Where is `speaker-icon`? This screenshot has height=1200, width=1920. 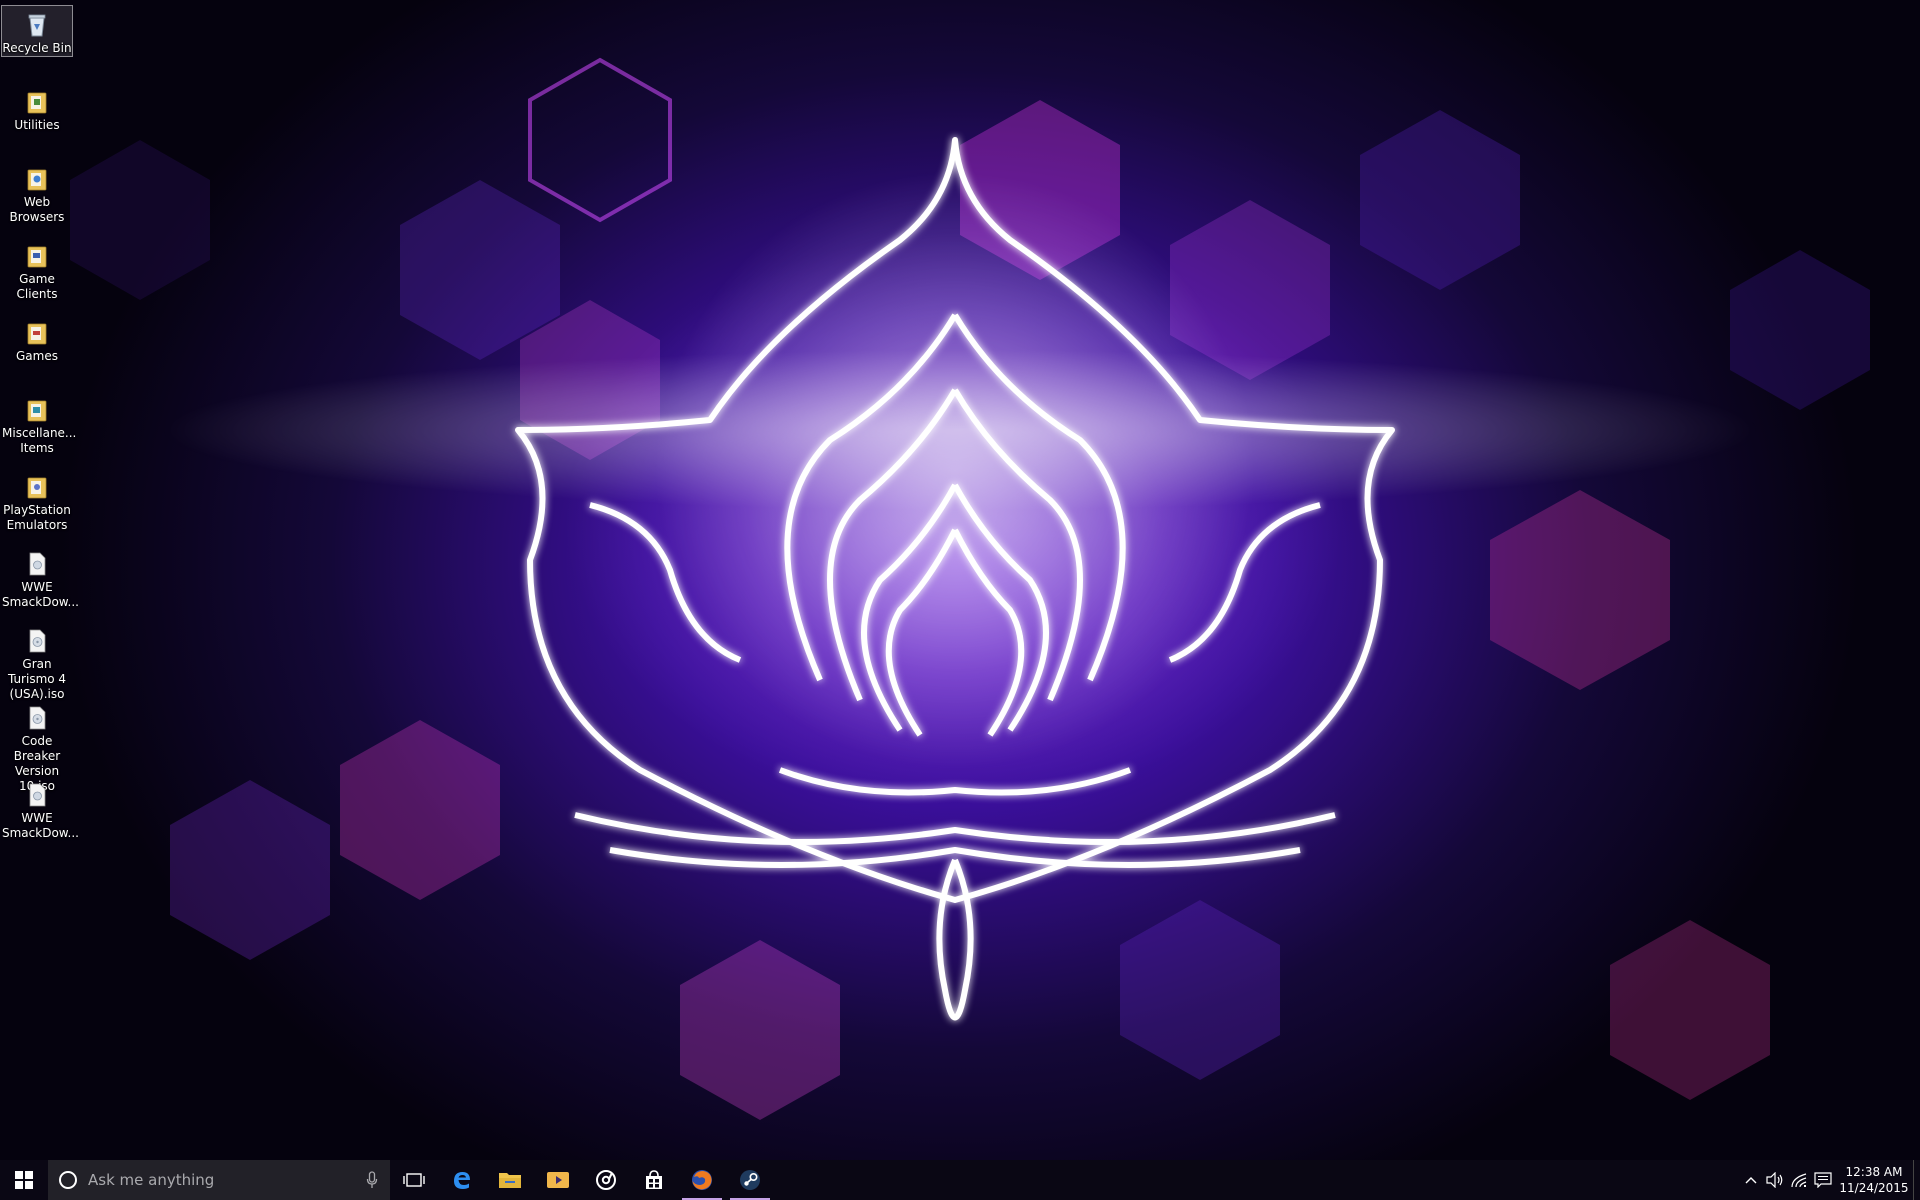 speaker-icon is located at coordinates (1774, 1180).